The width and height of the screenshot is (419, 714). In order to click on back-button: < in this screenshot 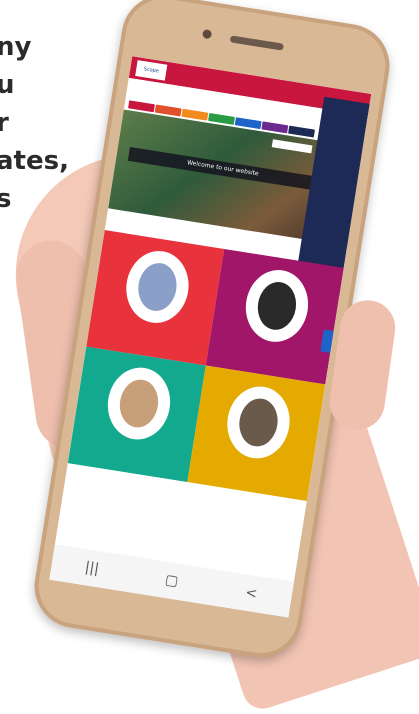, I will do `click(251, 593)`.